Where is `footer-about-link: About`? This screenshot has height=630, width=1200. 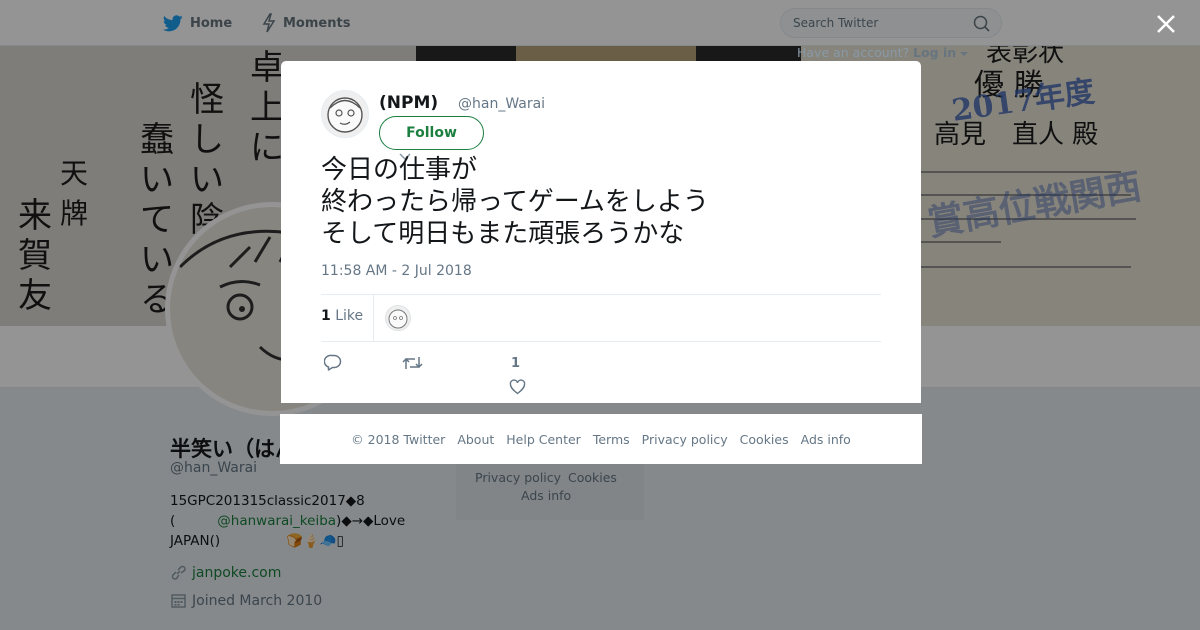
footer-about-link: About is located at coordinates (475, 439).